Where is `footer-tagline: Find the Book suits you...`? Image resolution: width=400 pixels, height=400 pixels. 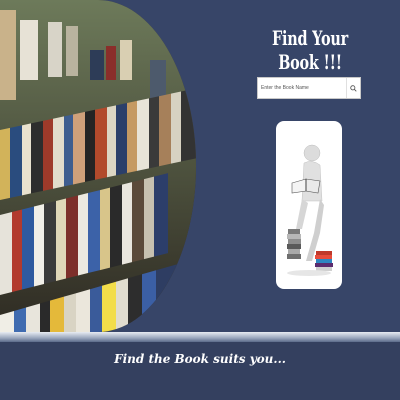
footer-tagline: Find the Book suits you... is located at coordinates (200, 359).